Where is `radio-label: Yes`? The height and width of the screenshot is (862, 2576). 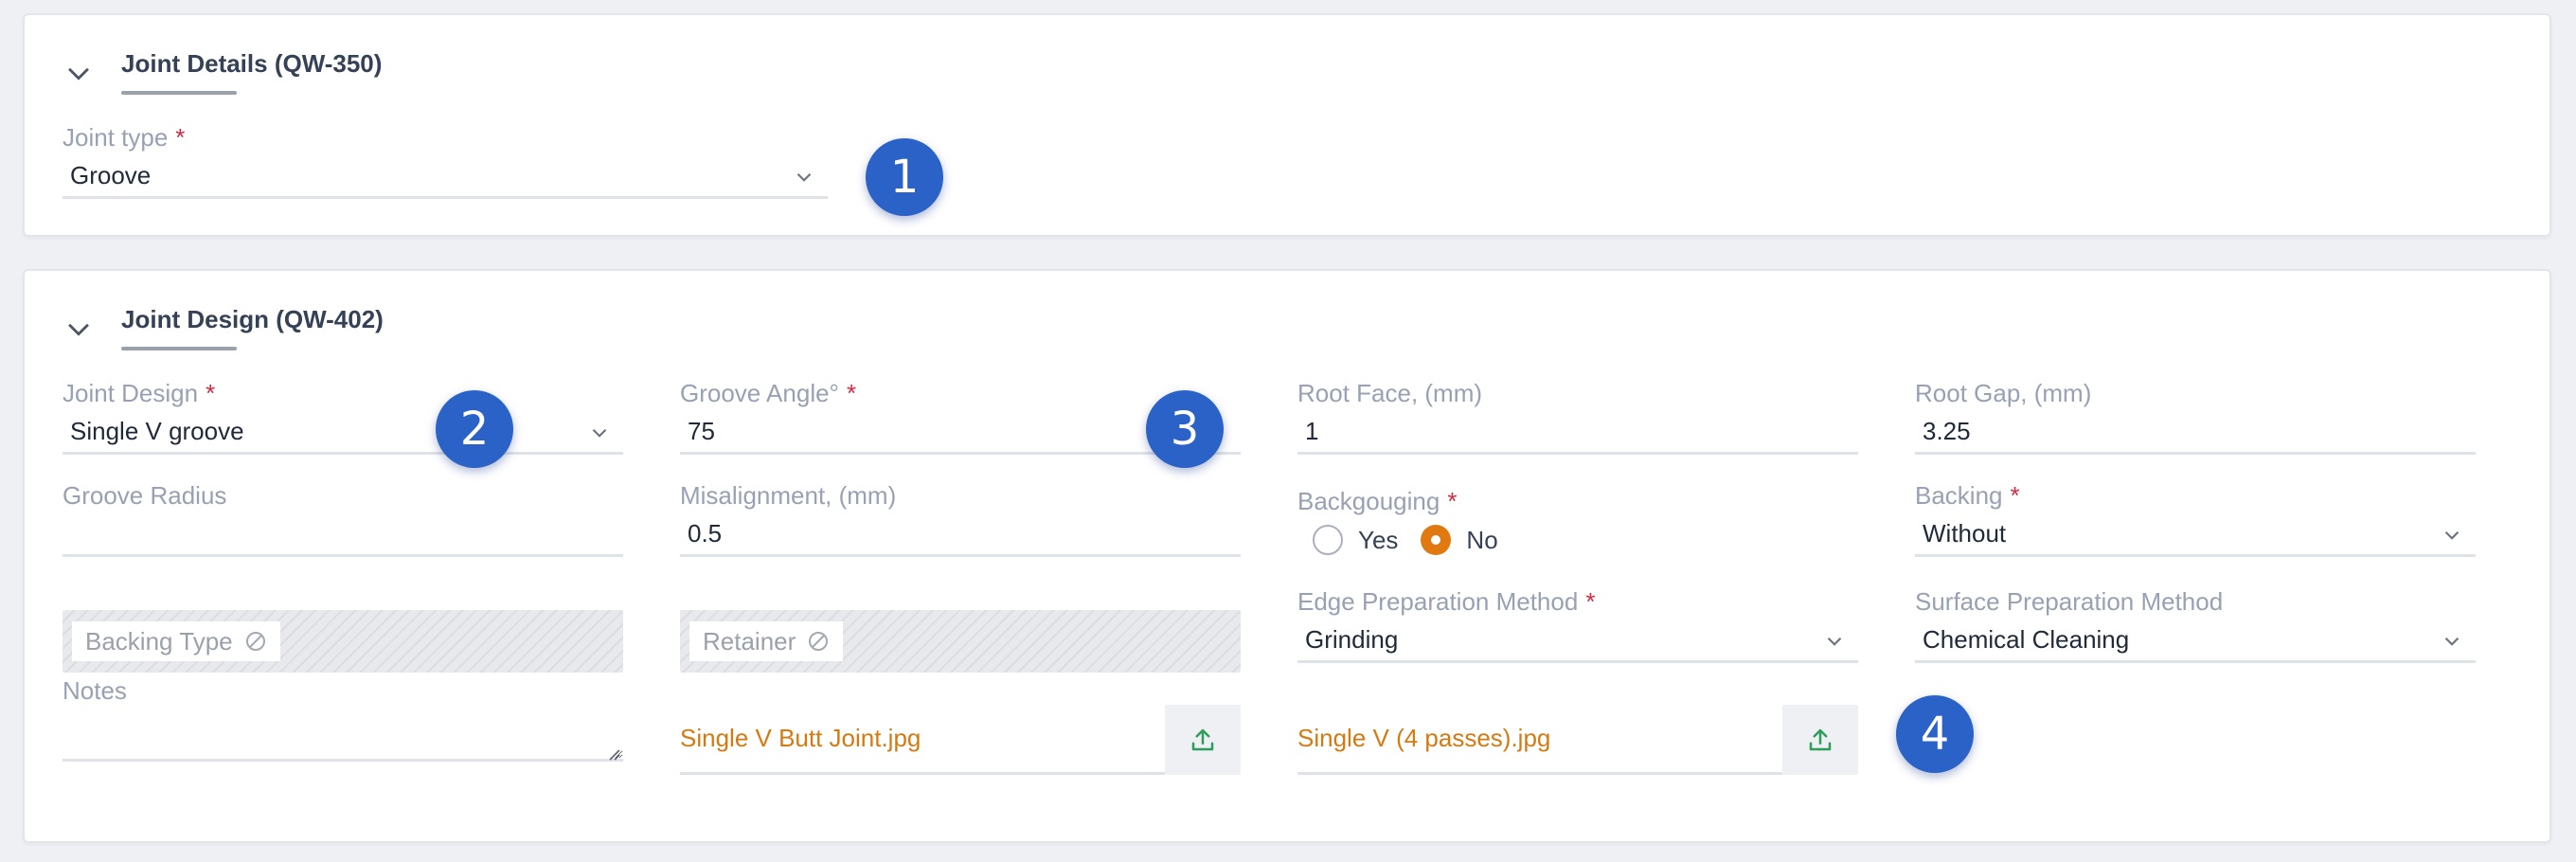 radio-label: Yes is located at coordinates (1378, 540).